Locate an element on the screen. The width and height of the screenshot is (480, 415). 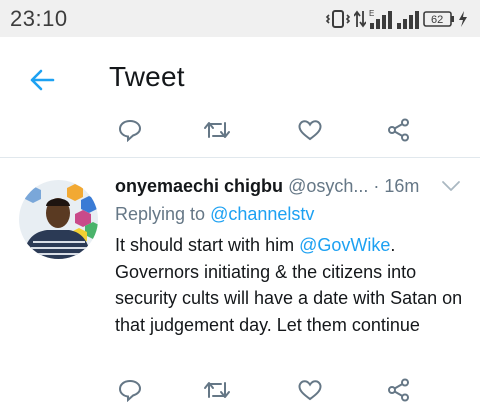
page-title: Tweet is located at coordinates (147, 76).